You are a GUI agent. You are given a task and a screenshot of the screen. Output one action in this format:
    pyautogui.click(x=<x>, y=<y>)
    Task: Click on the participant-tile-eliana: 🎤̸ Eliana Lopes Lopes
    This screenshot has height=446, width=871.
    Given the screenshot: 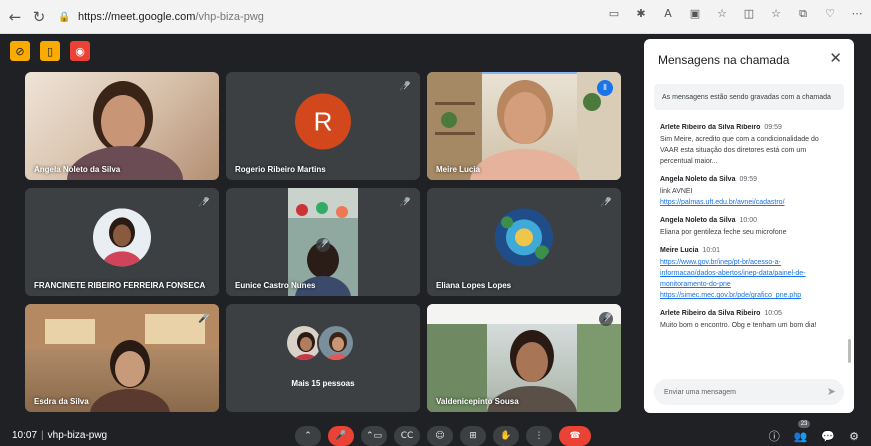 What is the action you would take?
    pyautogui.click(x=524, y=242)
    